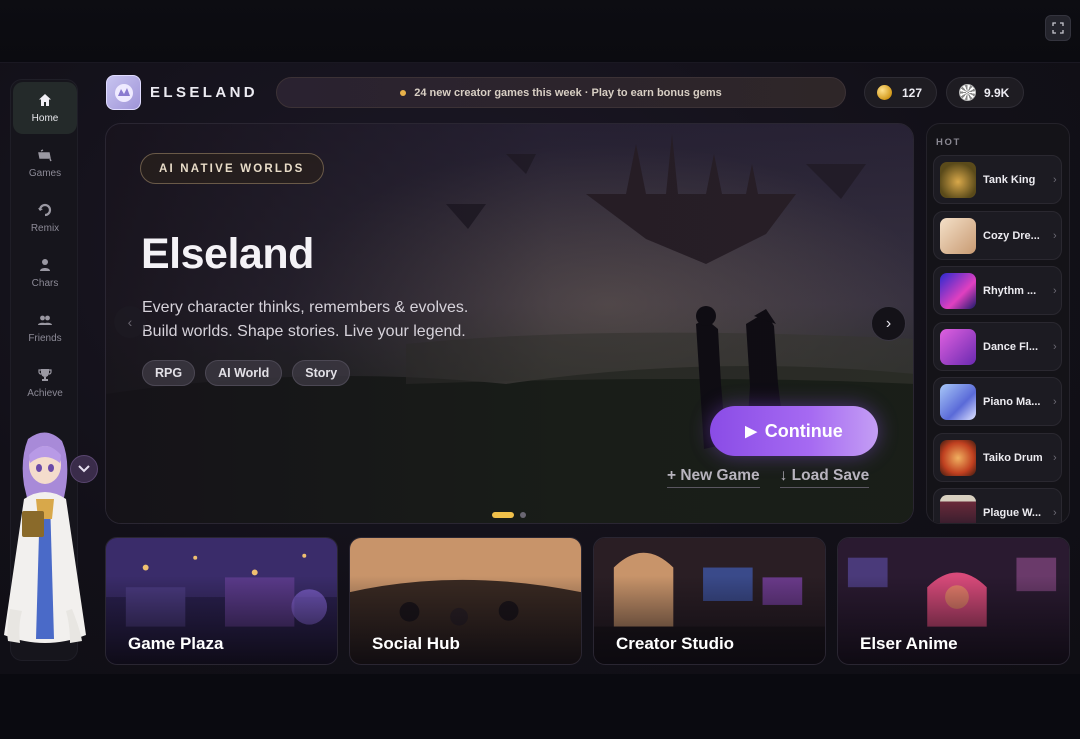  I want to click on hot-item-taiko-drum: Taiko Drum ›, so click(997, 457).